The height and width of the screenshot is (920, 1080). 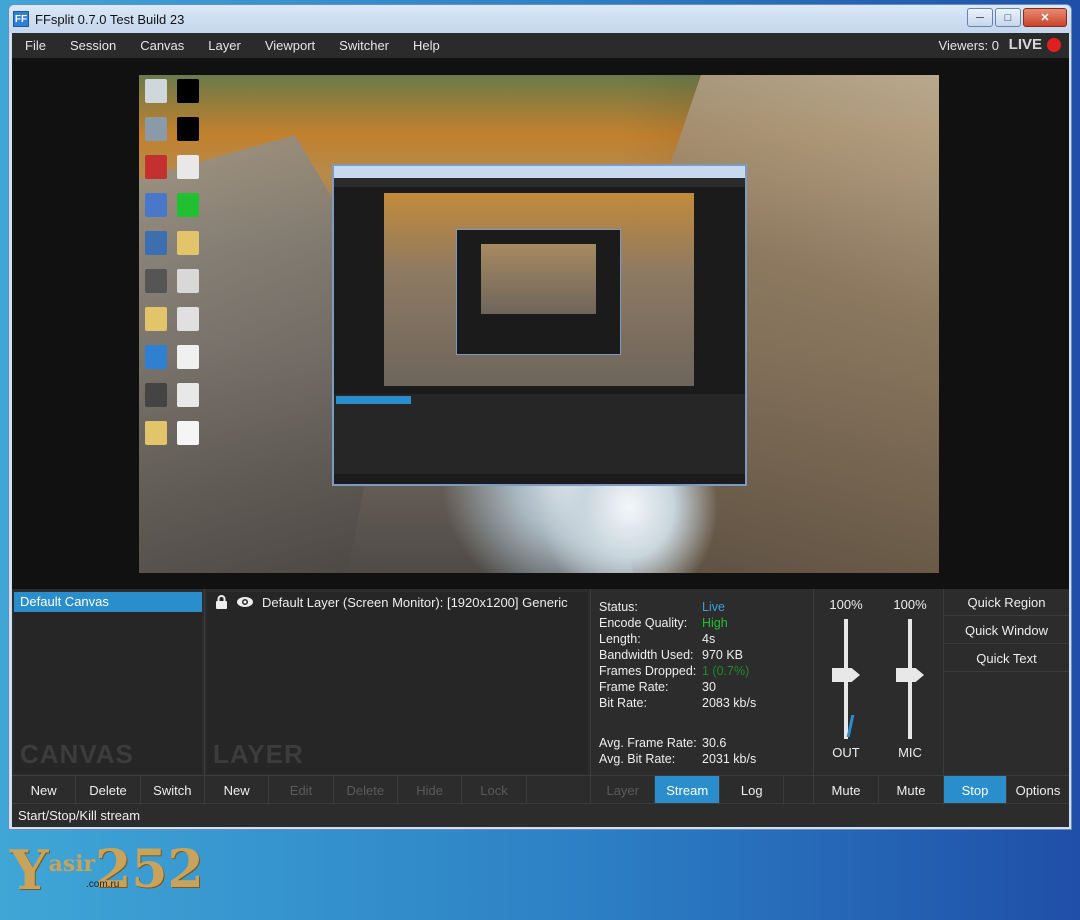 What do you see at coordinates (620, 639) in the screenshot?
I see `length-label: Length:` at bounding box center [620, 639].